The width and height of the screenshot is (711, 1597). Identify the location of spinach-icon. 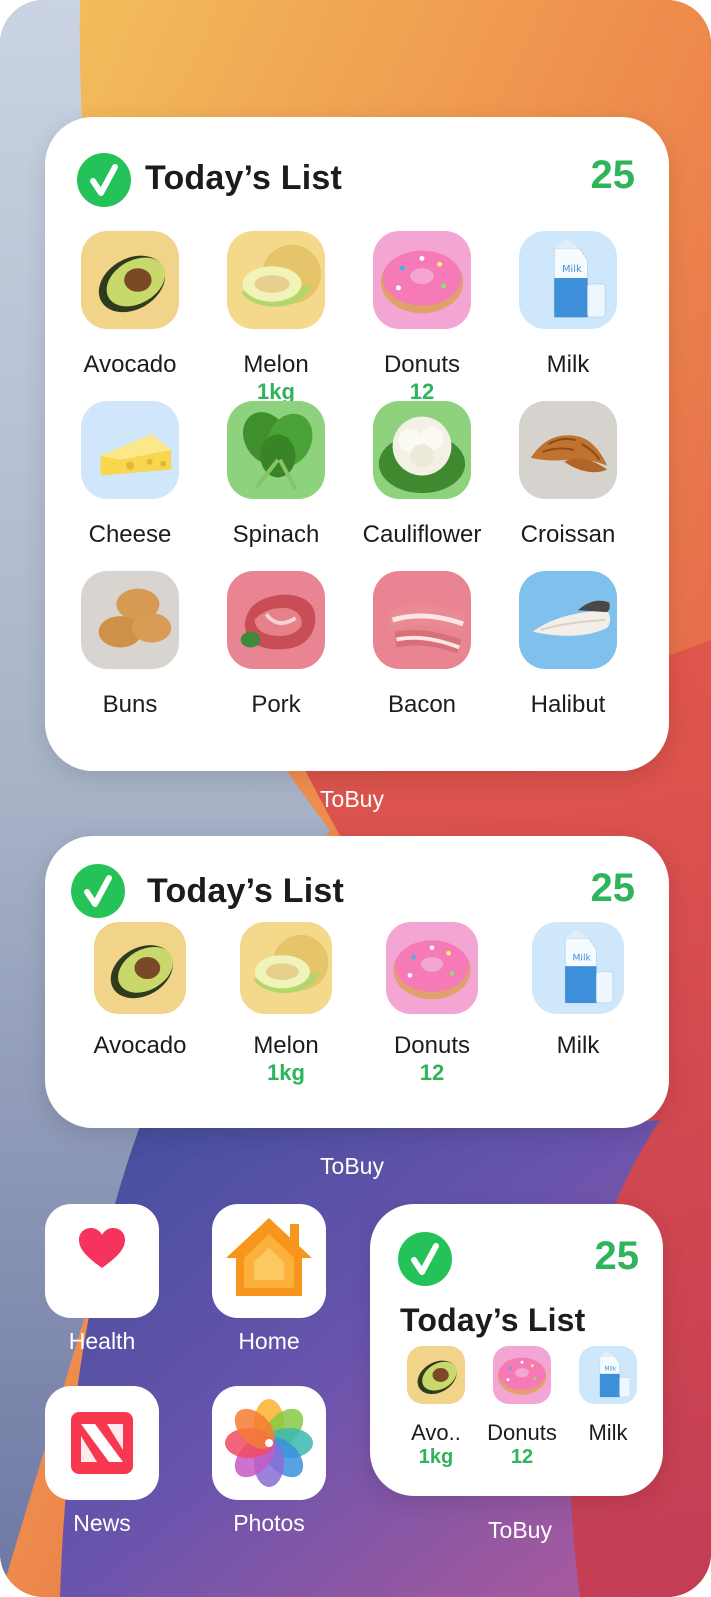
(276, 450).